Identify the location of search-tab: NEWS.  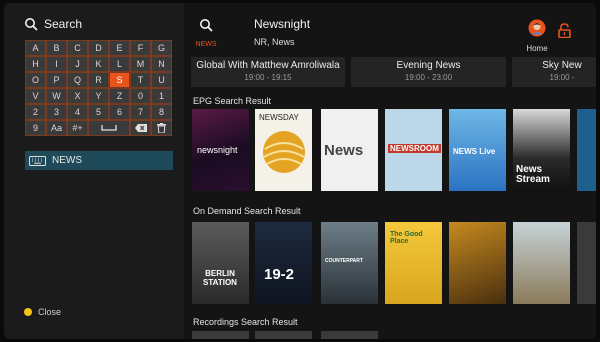
(206, 33).